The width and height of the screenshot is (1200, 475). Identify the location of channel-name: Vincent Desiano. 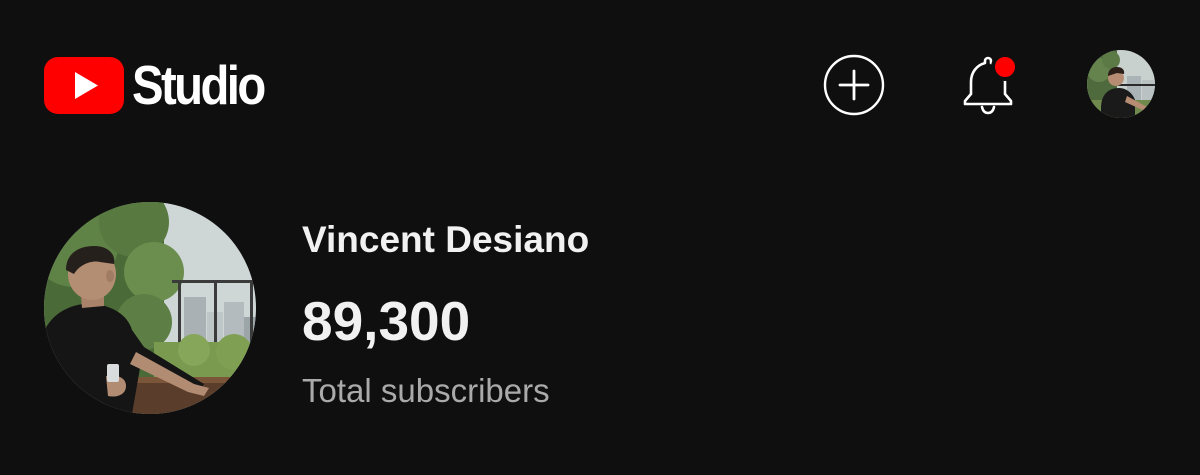
(445, 240).